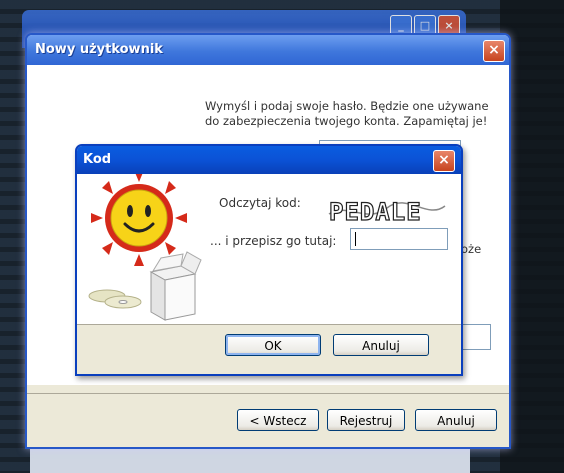 Image resolution: width=564 pixels, height=473 pixels. What do you see at coordinates (471, 249) in the screenshot?
I see `partial-text: oże` at bounding box center [471, 249].